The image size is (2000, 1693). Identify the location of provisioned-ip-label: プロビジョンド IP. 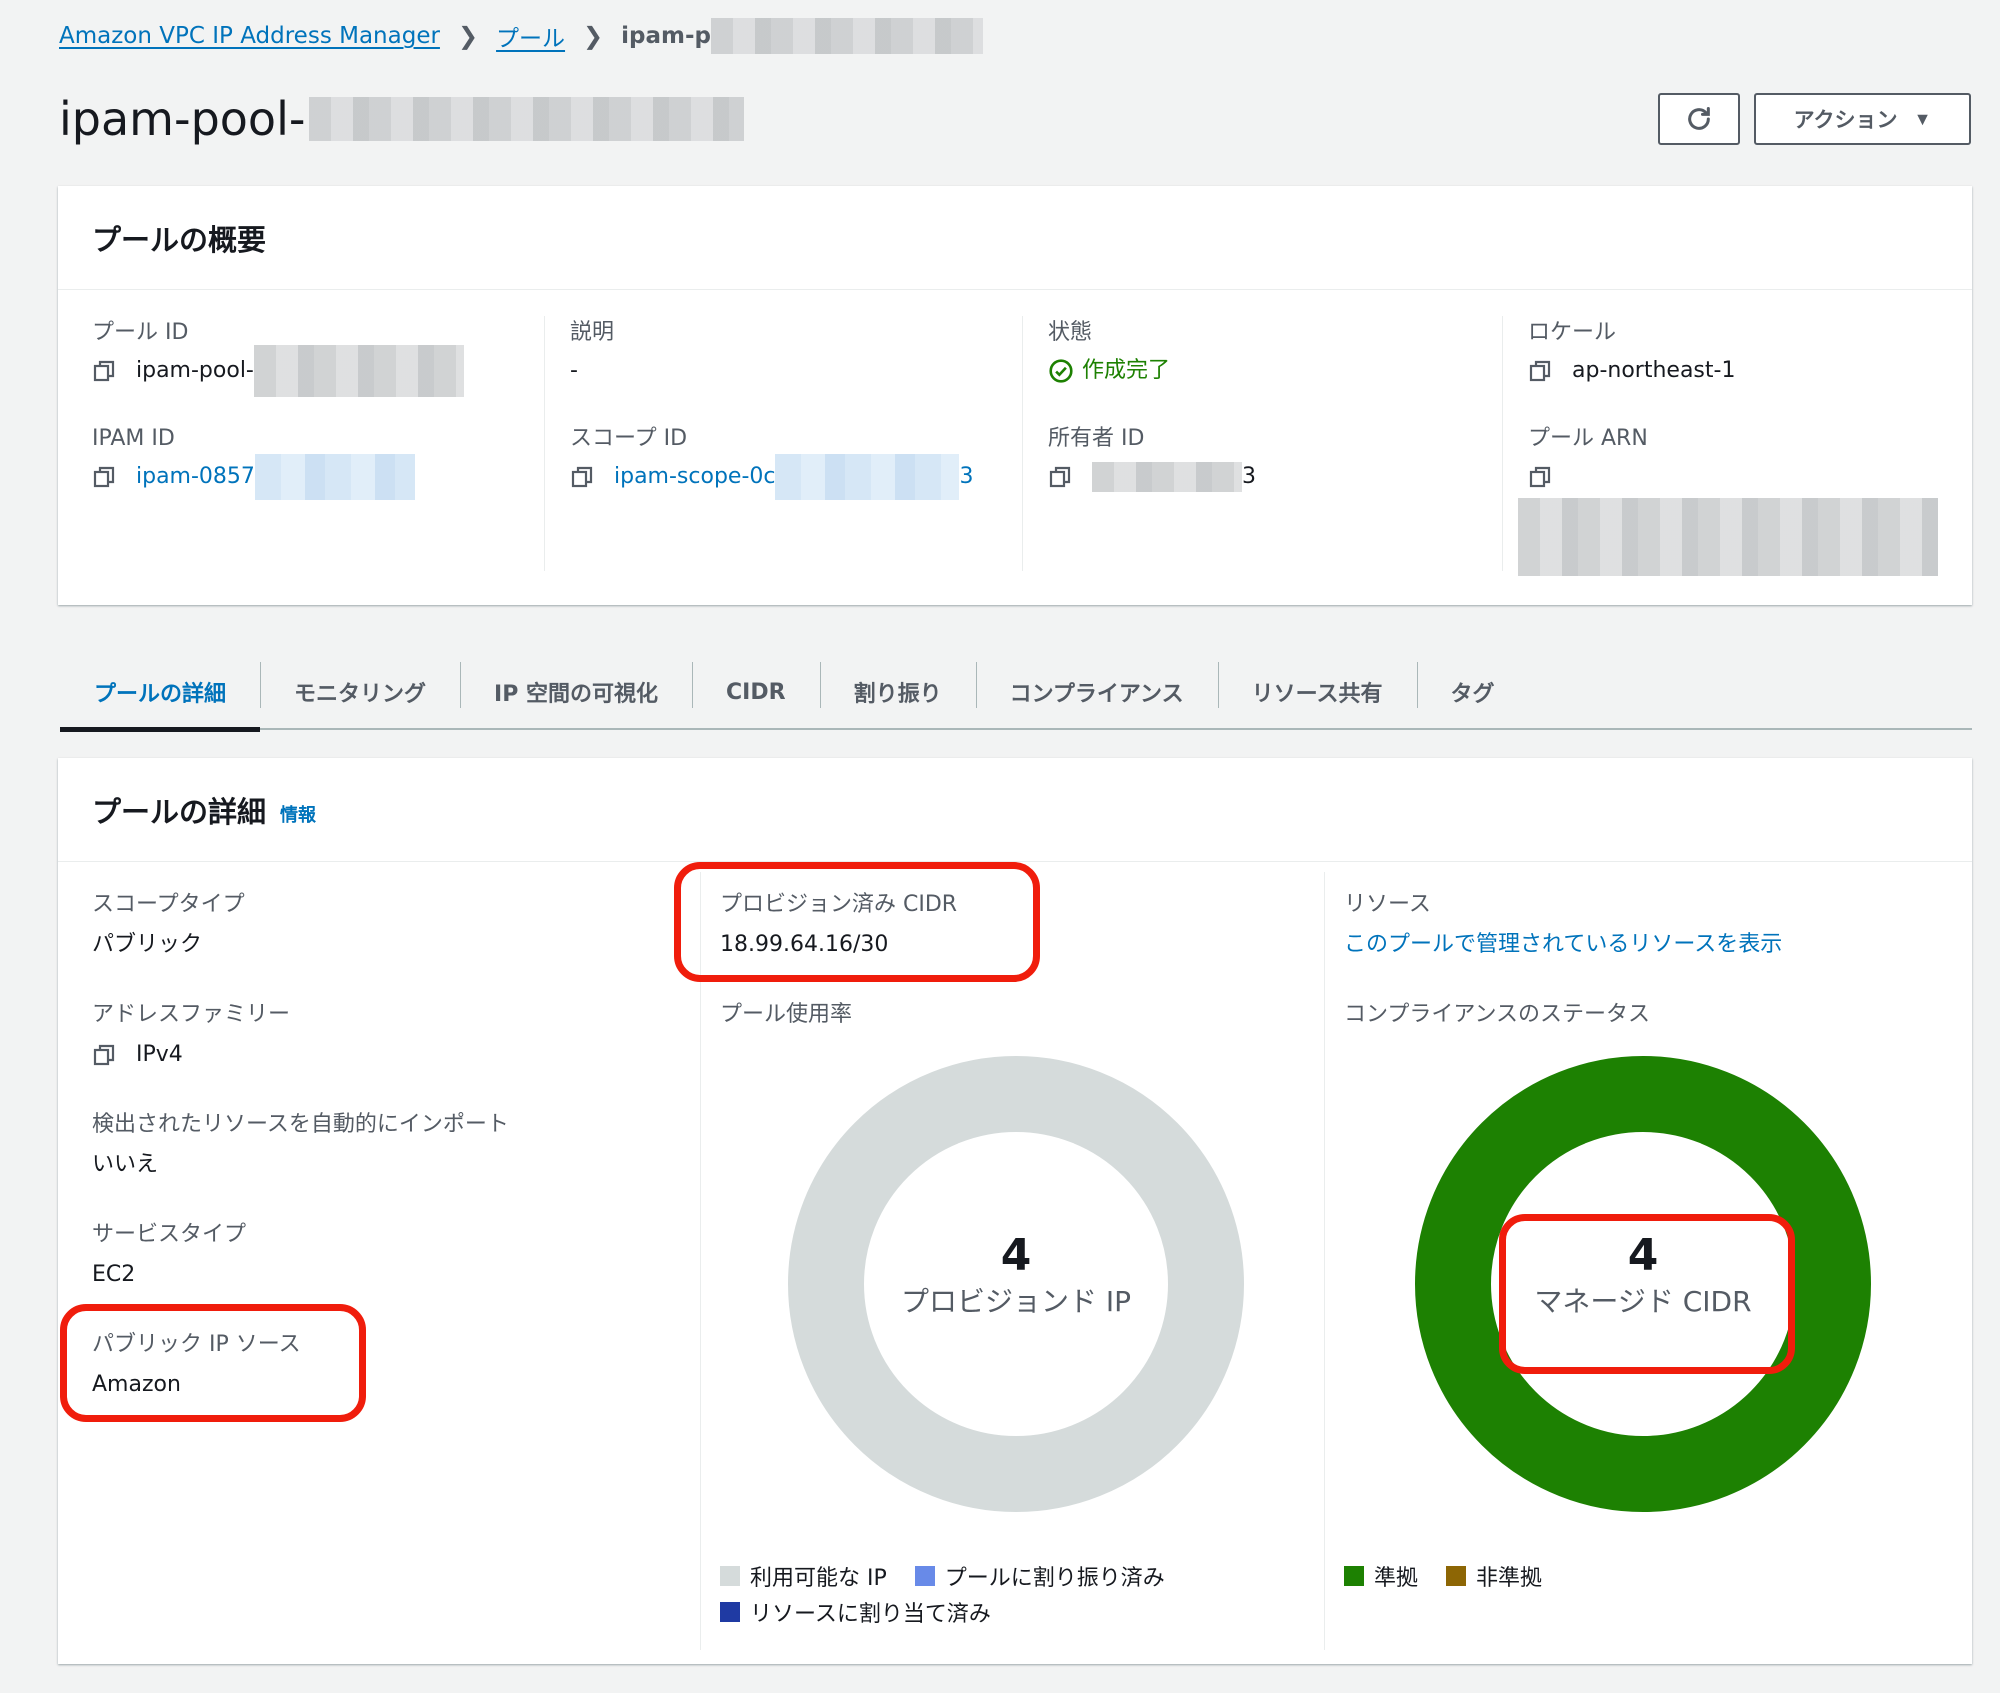
(1016, 1301).